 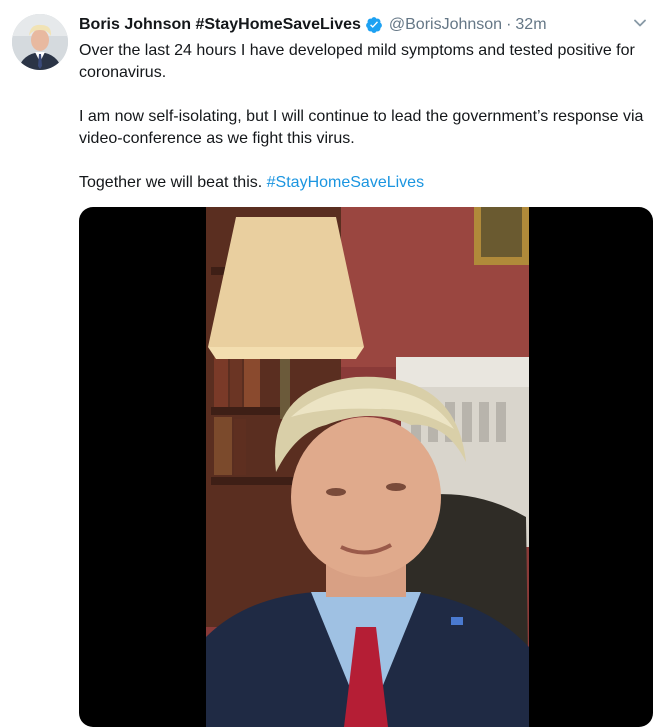 I want to click on display-name: Boris Johnson #StayHomeSaveLives, so click(x=220, y=25).